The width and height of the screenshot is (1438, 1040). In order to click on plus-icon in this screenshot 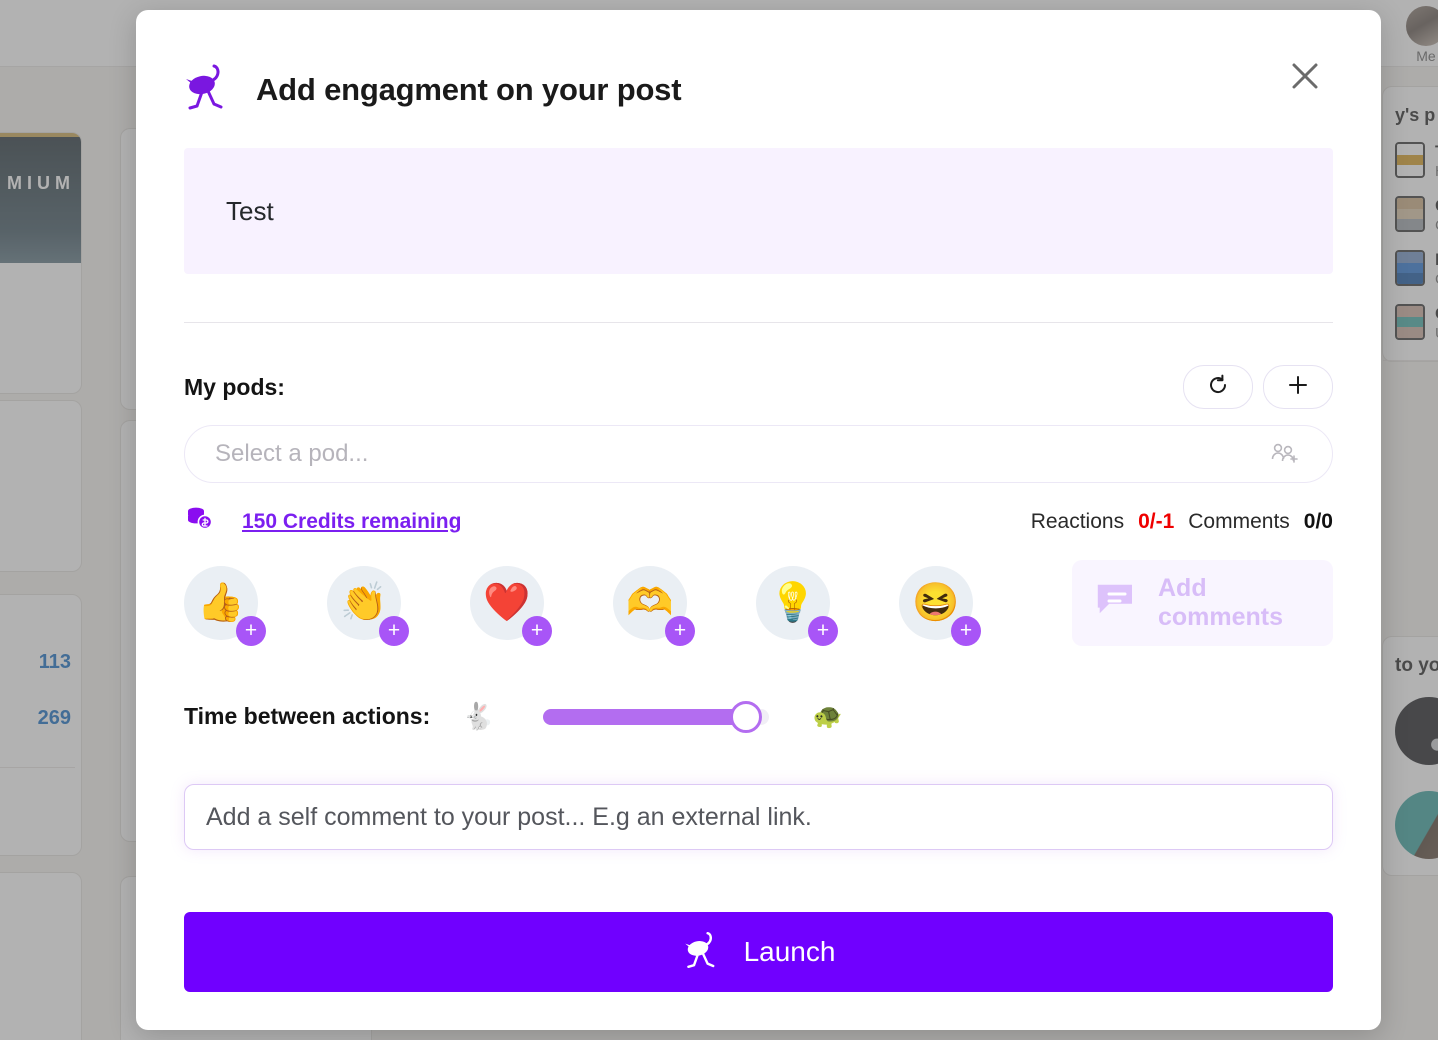, I will do `click(1298, 387)`.